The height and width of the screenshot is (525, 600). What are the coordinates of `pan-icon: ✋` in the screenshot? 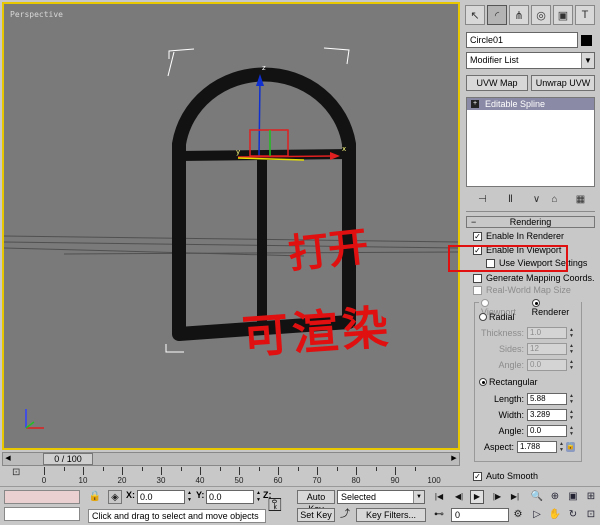 It's located at (555, 515).